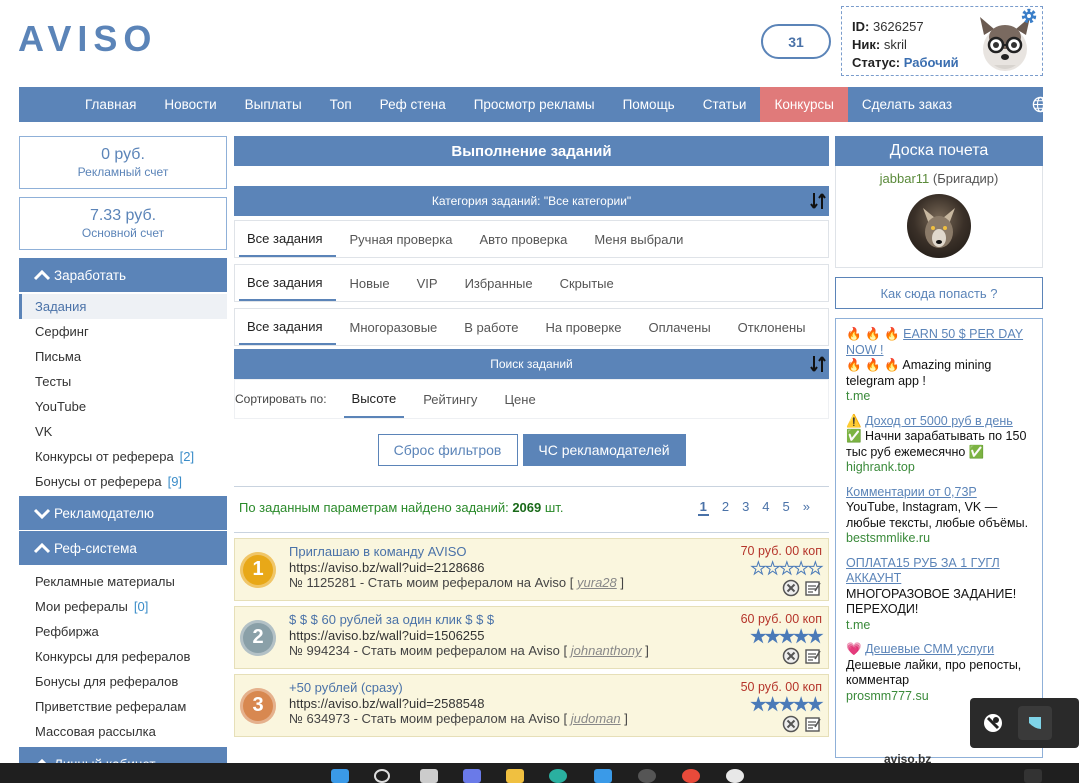 Image resolution: width=1079 pixels, height=783 pixels. What do you see at coordinates (604, 450) in the screenshot?
I see `advertiser-blacklist-button: ЧС рекламодателей` at bounding box center [604, 450].